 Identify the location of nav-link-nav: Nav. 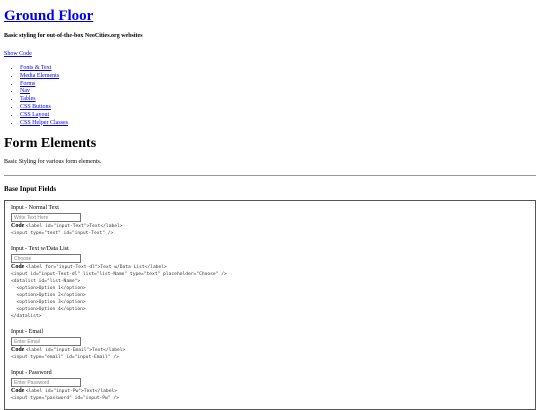
(25, 91).